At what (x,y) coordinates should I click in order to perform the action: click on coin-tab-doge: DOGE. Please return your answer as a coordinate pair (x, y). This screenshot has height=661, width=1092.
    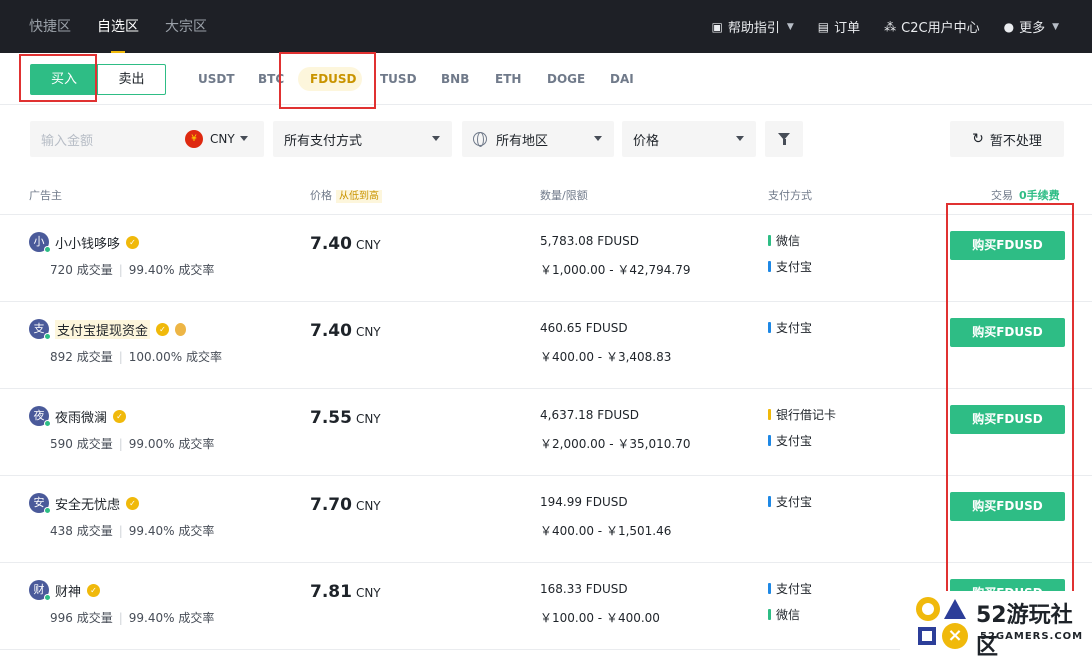
    Looking at the image, I should click on (566, 79).